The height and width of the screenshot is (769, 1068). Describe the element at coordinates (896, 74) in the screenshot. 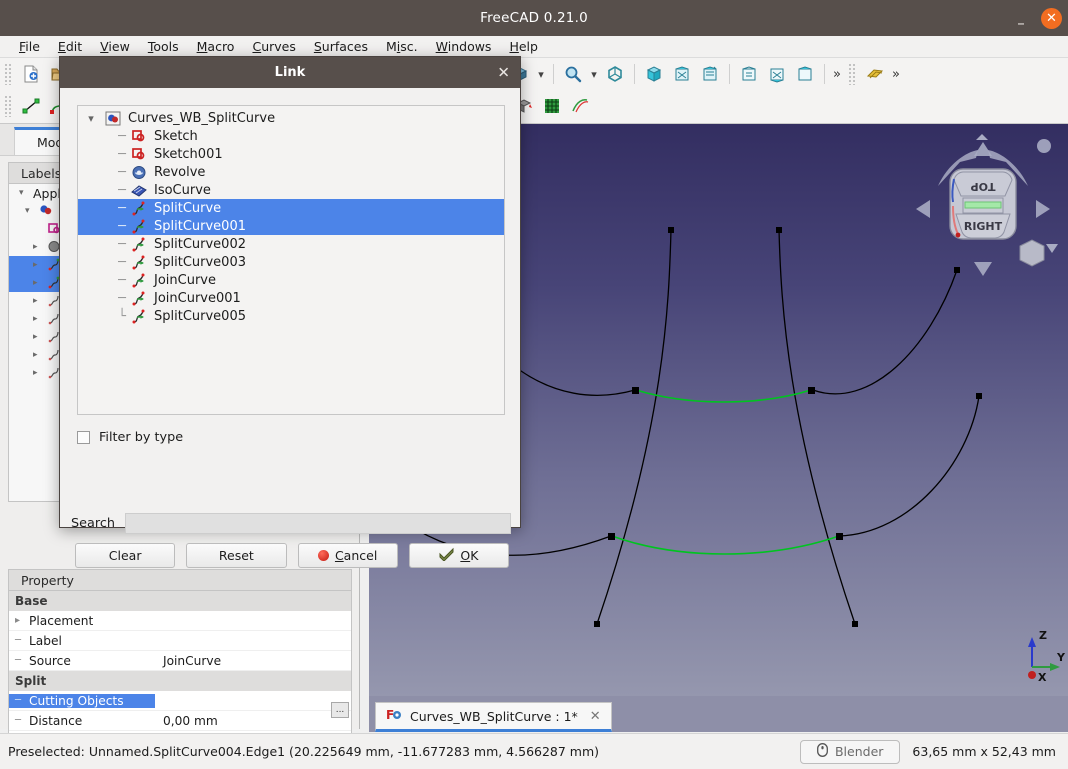

I see `toolbar-overflow-icon-2: »` at that location.